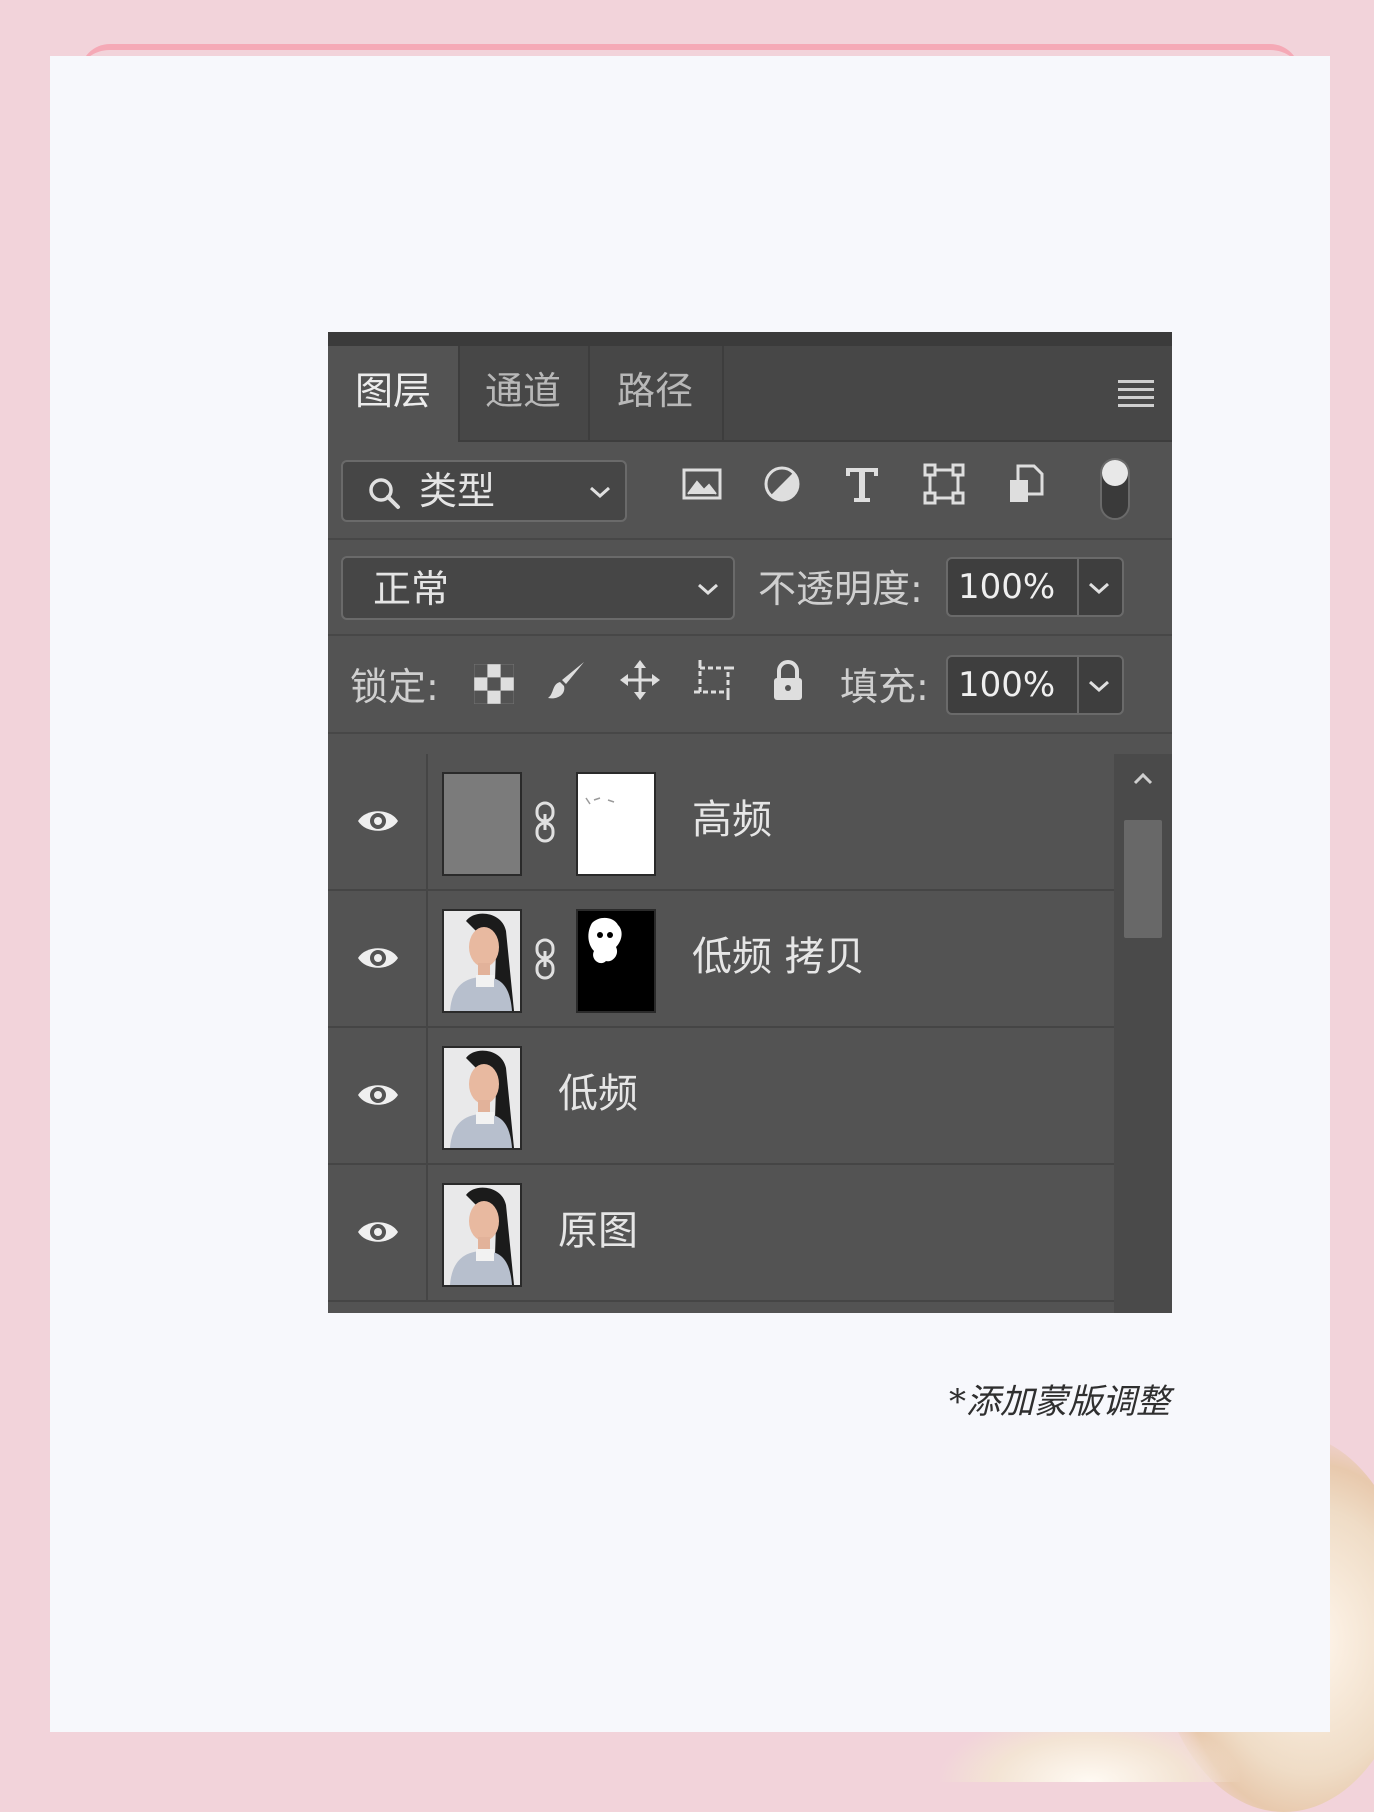 This screenshot has width=1374, height=1812. I want to click on tab-channels: 通道, so click(524, 393).